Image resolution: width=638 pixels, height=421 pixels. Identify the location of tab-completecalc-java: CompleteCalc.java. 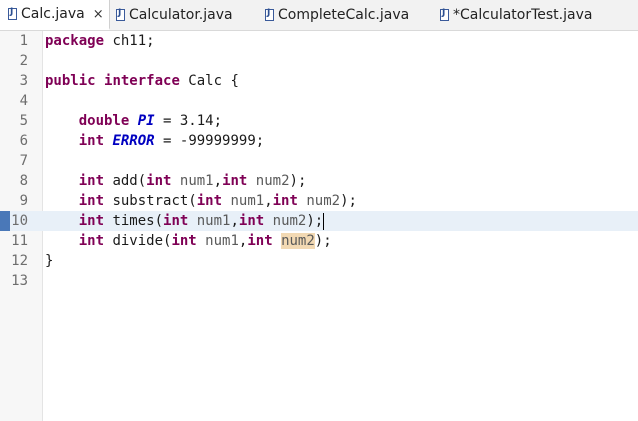
(337, 15).